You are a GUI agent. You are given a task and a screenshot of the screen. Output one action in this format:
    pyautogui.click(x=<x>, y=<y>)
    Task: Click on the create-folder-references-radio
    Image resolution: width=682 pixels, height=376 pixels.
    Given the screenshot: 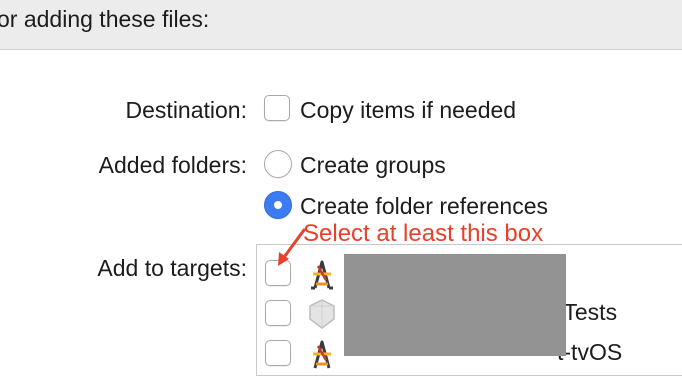 What is the action you would take?
    pyautogui.click(x=278, y=205)
    